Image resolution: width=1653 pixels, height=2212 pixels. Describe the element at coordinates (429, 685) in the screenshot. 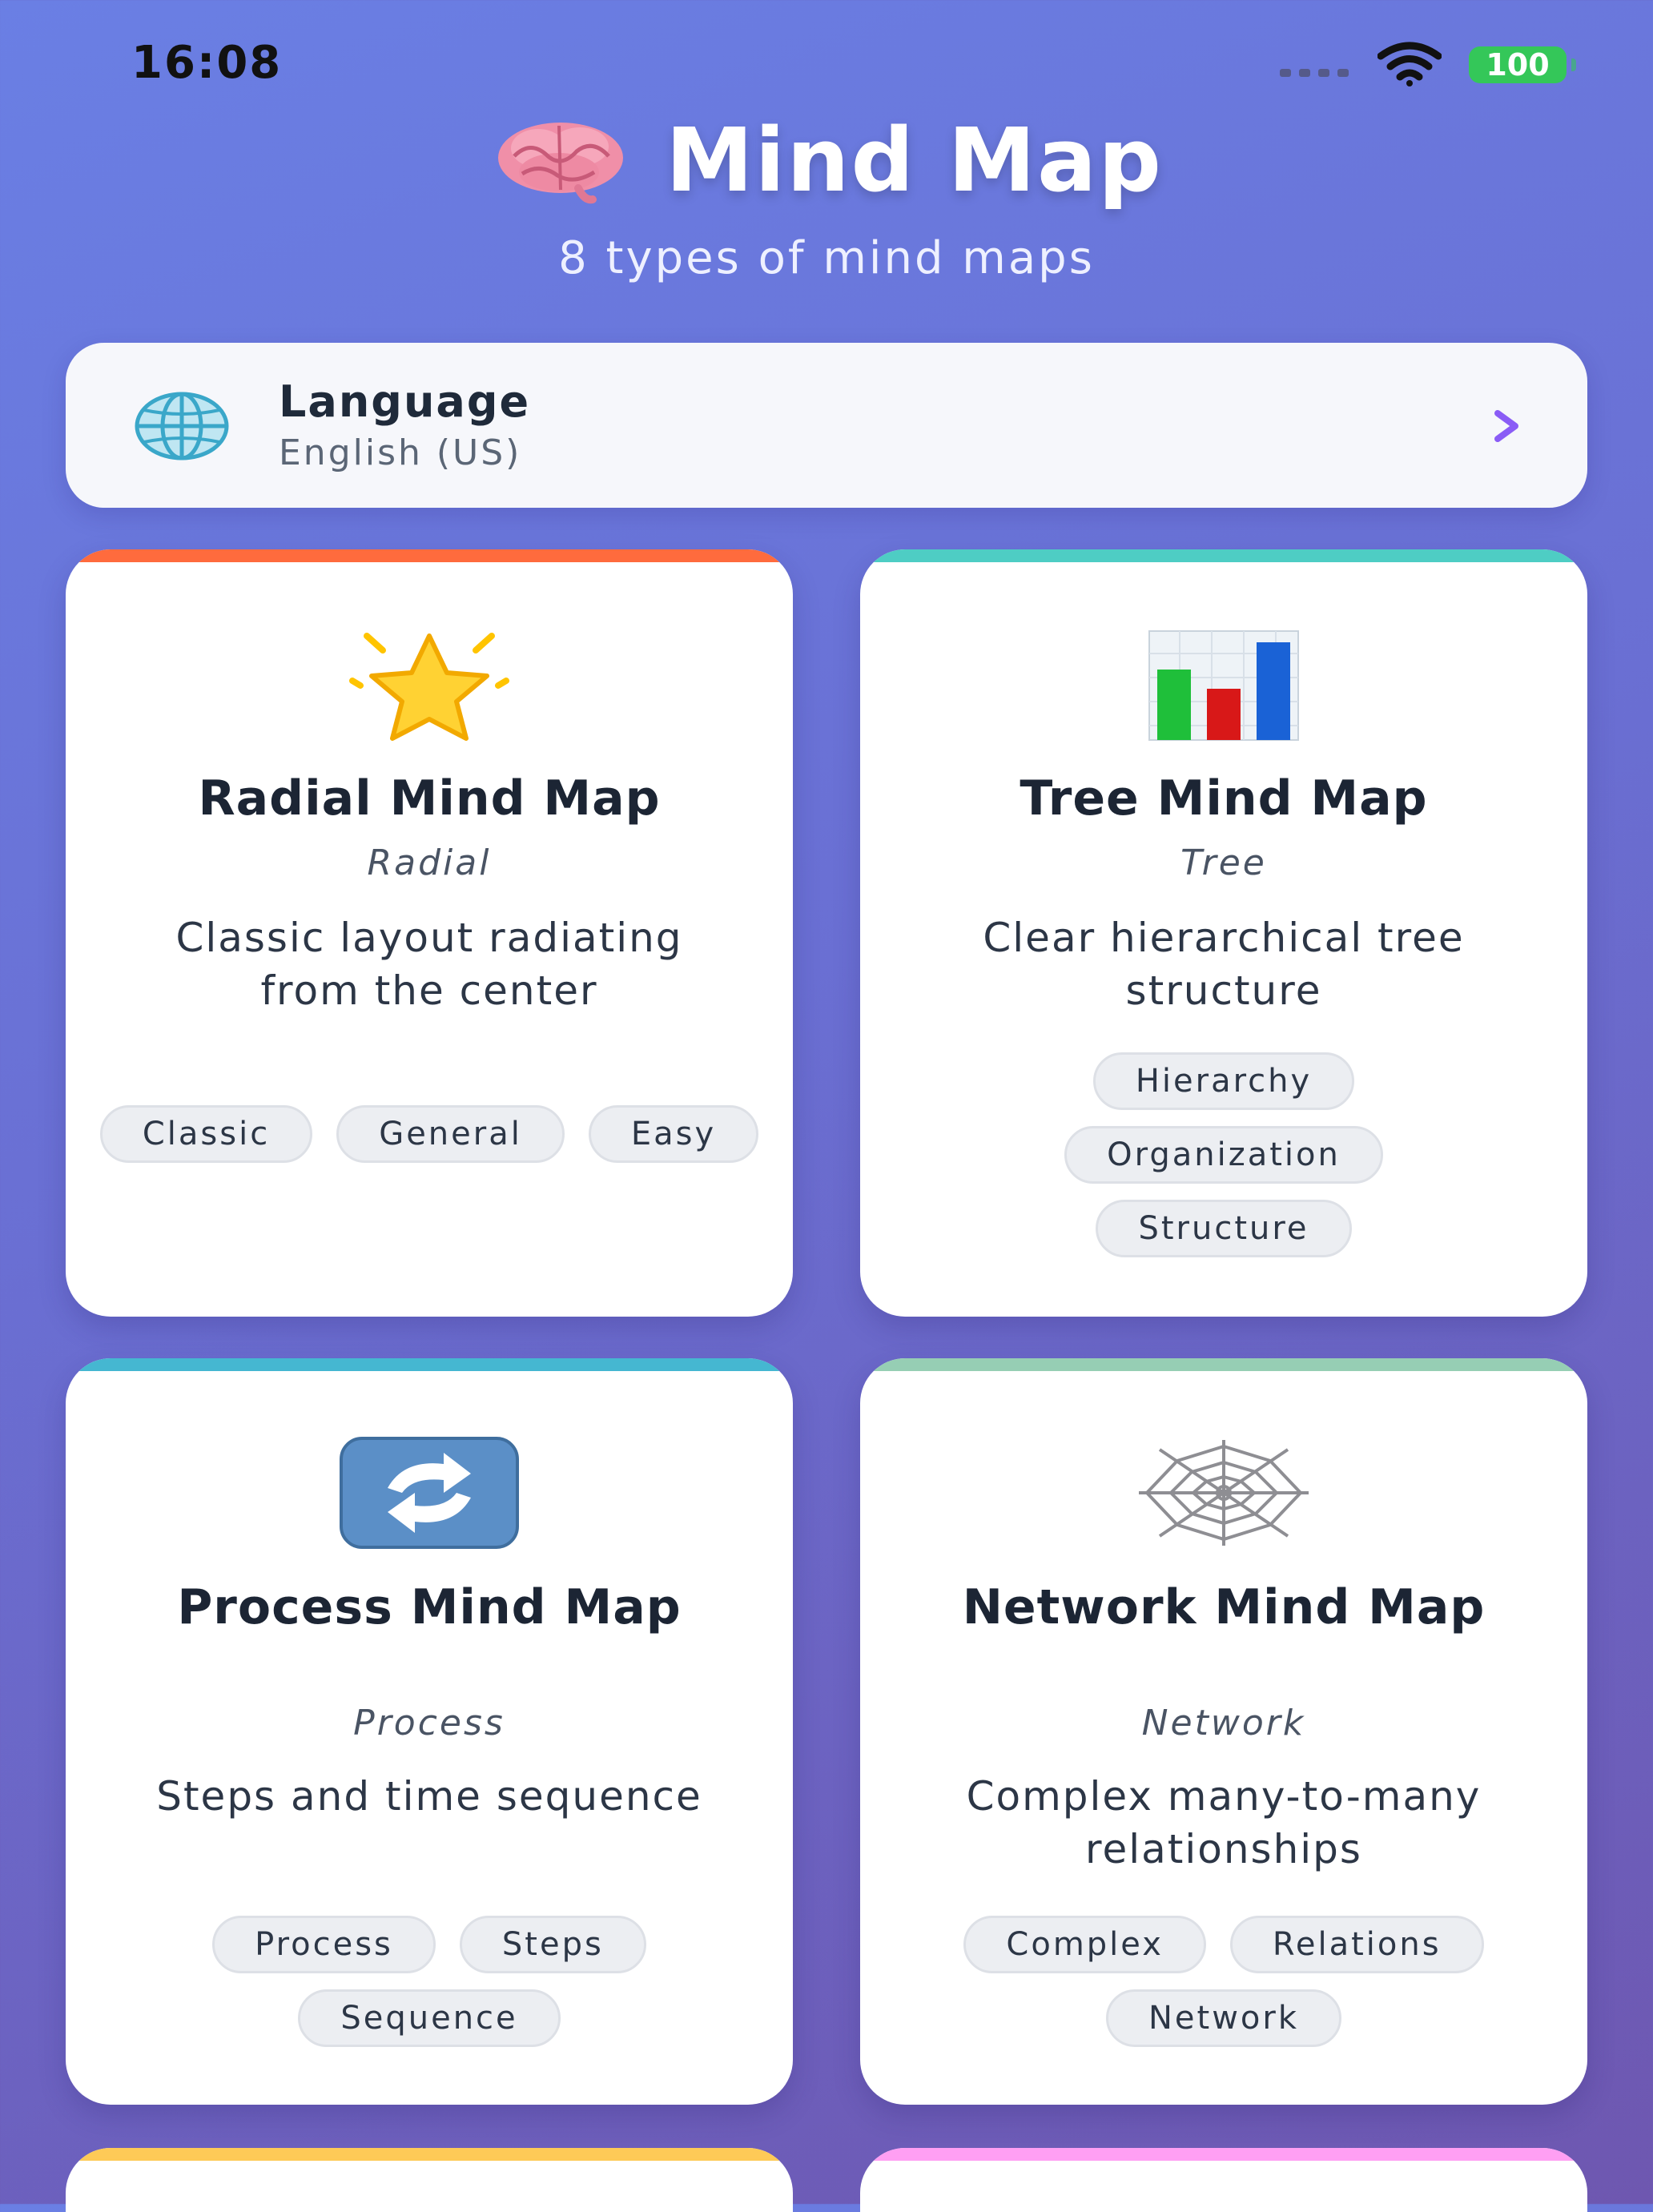

I see `star-icon` at that location.